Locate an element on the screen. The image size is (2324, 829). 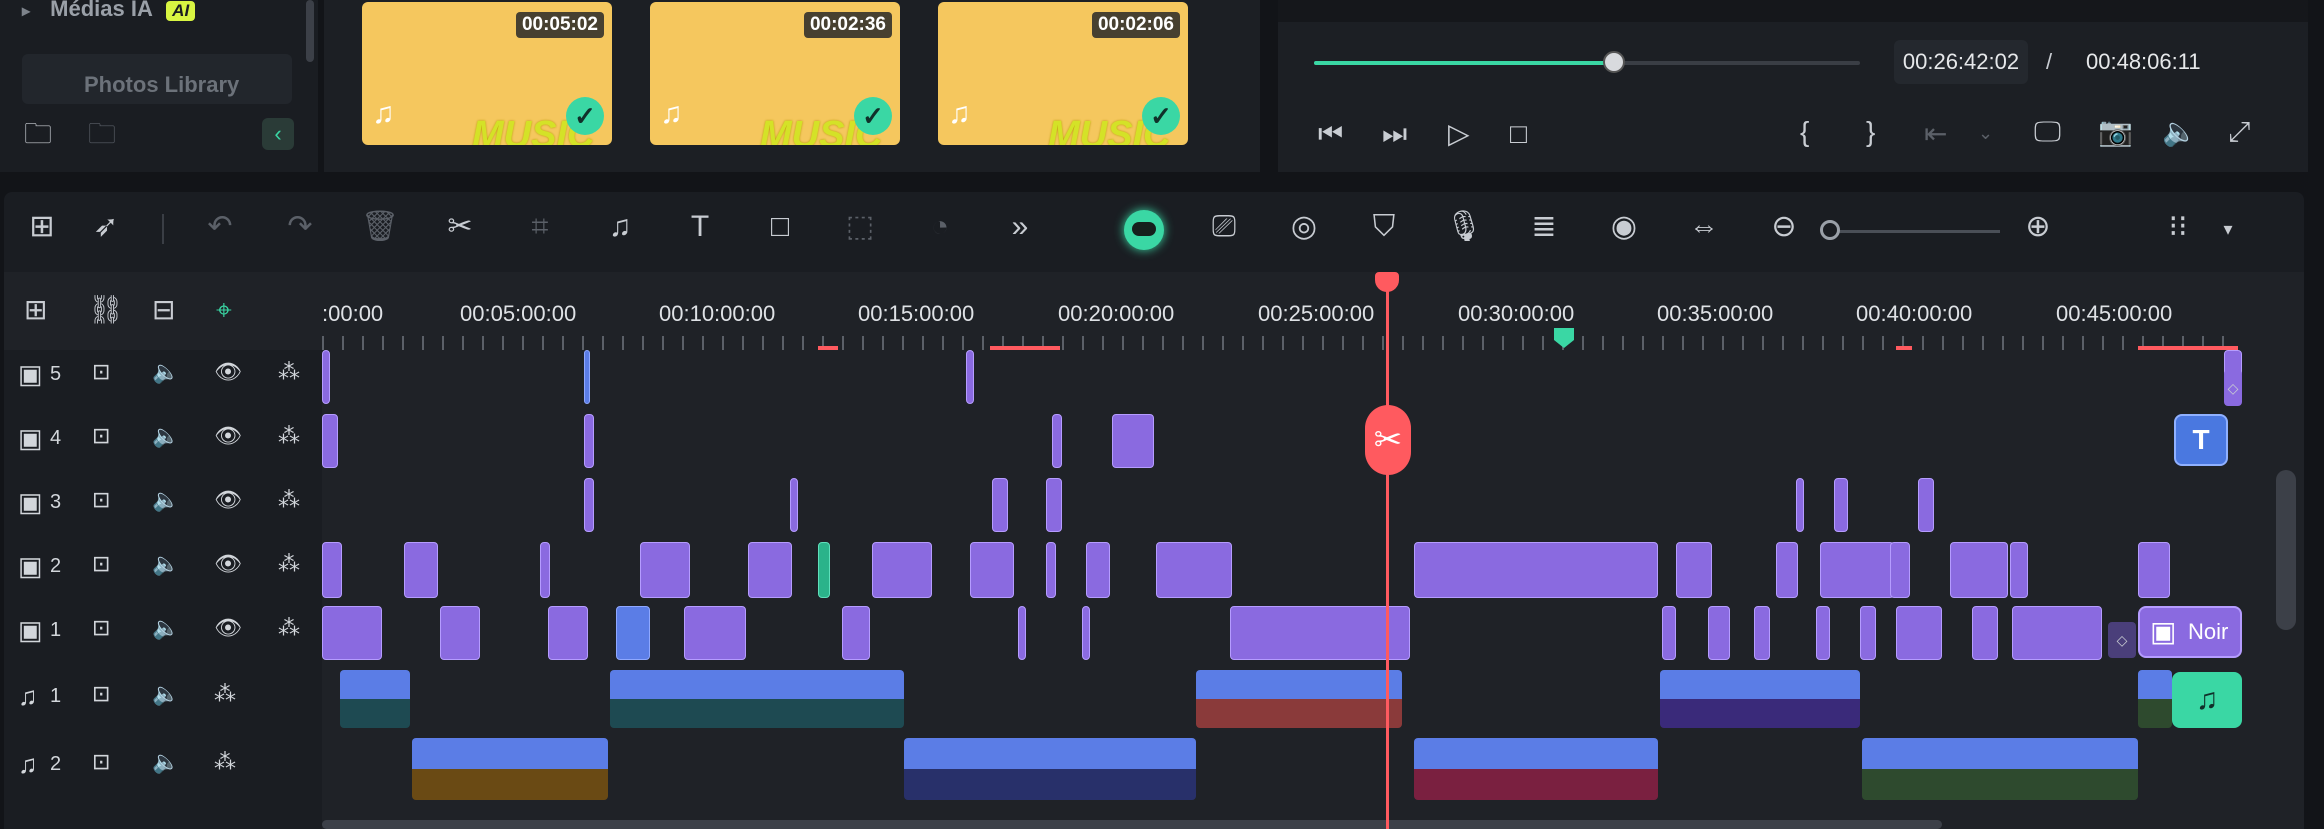
timeline-zoom-slider is located at coordinates (1915, 231).